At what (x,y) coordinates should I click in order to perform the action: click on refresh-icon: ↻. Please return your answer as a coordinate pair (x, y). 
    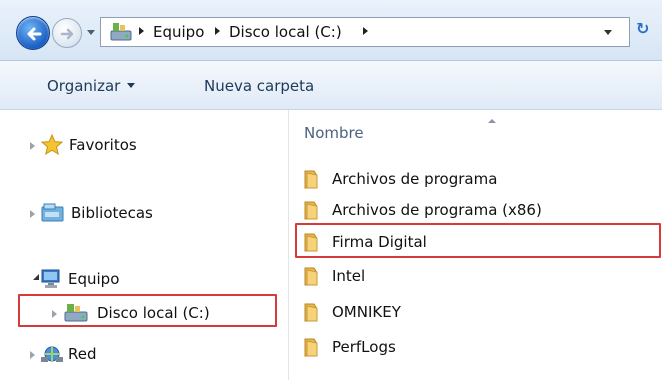
    Looking at the image, I should click on (642, 28).